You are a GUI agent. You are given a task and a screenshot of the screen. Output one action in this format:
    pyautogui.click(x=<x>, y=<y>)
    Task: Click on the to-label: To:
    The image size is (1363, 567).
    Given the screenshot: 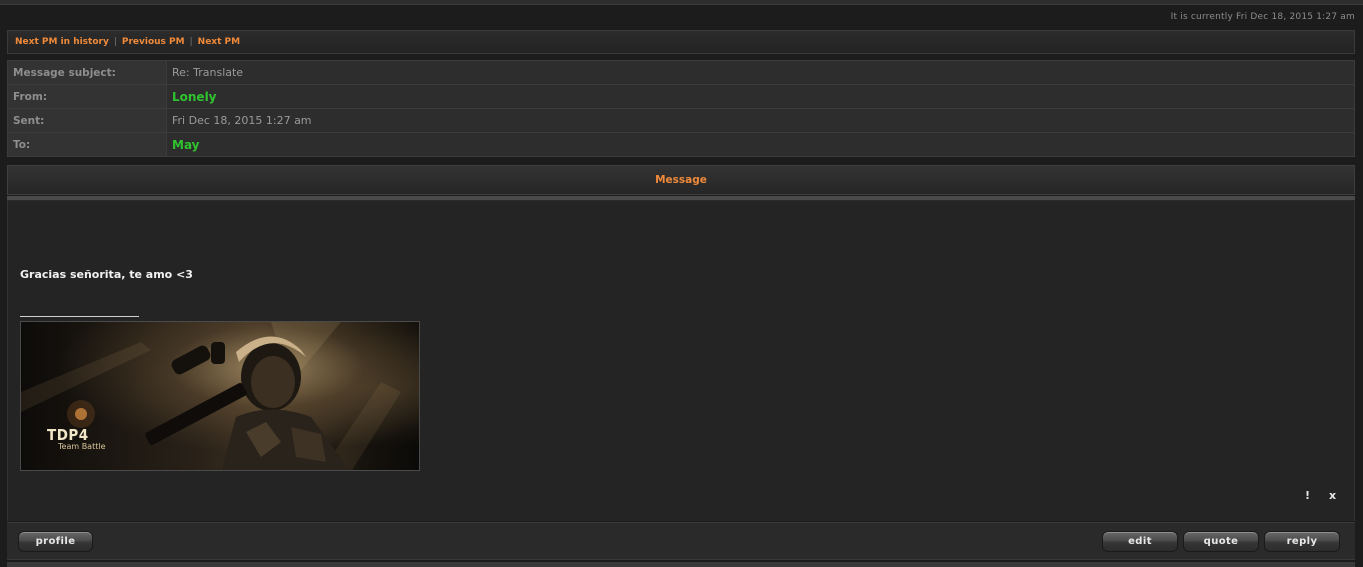 What is the action you would take?
    pyautogui.click(x=87, y=144)
    